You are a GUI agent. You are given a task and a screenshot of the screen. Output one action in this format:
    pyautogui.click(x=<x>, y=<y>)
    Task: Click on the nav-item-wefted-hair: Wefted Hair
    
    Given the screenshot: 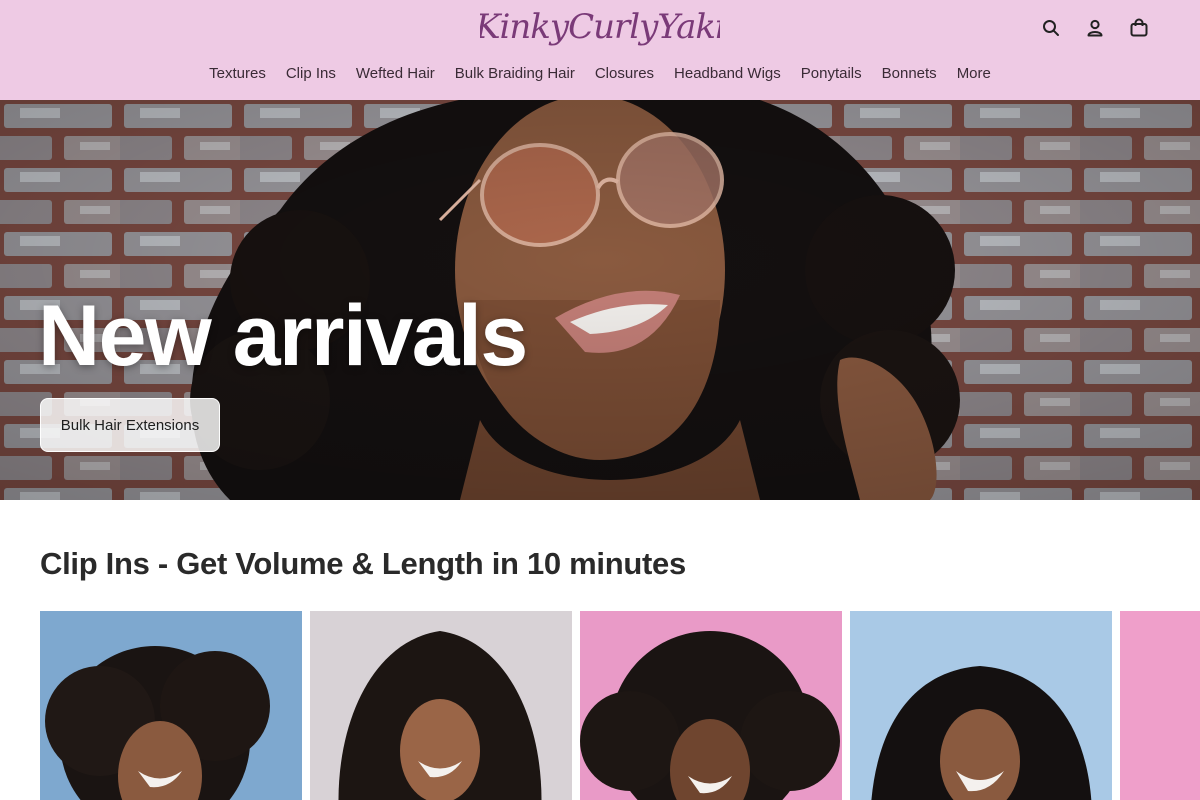 What is the action you would take?
    pyautogui.click(x=395, y=74)
    